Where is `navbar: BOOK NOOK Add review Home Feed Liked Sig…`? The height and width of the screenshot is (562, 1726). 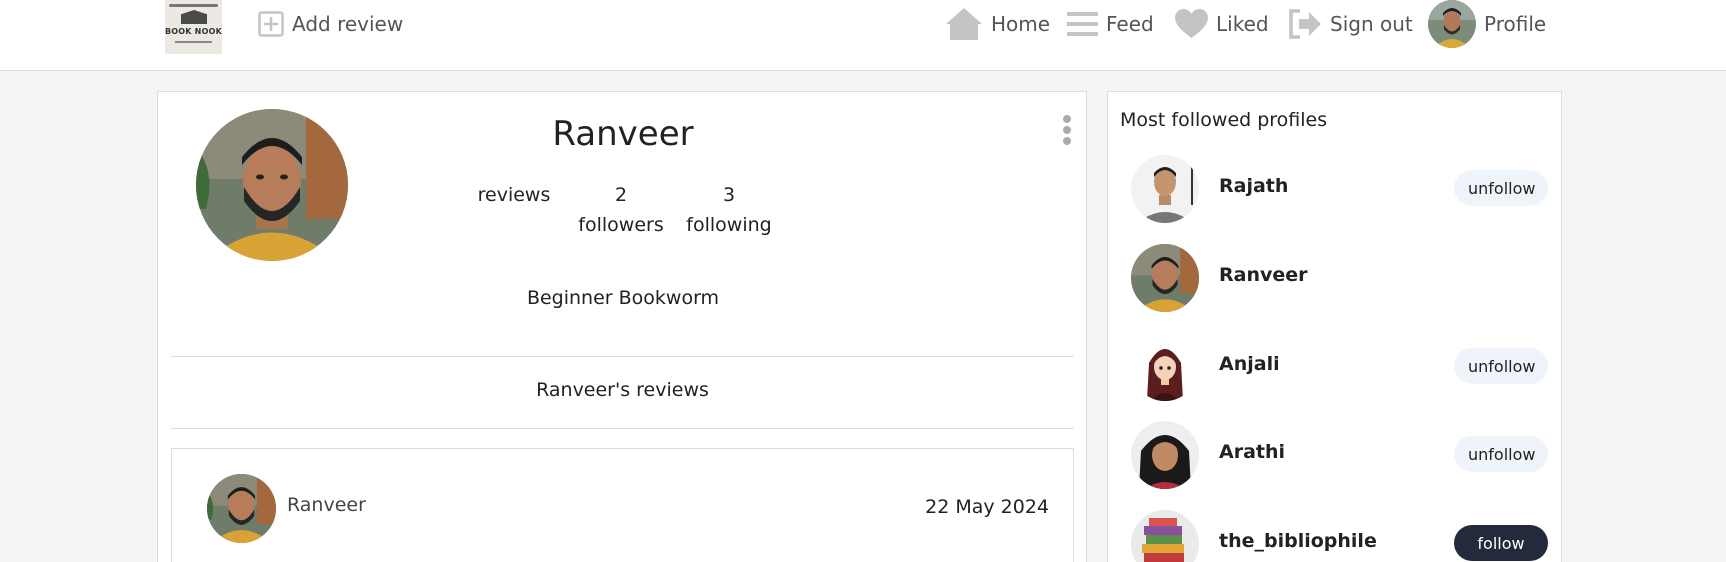
navbar: BOOK NOOK Add review Home Feed Liked Sig… is located at coordinates (863, 35).